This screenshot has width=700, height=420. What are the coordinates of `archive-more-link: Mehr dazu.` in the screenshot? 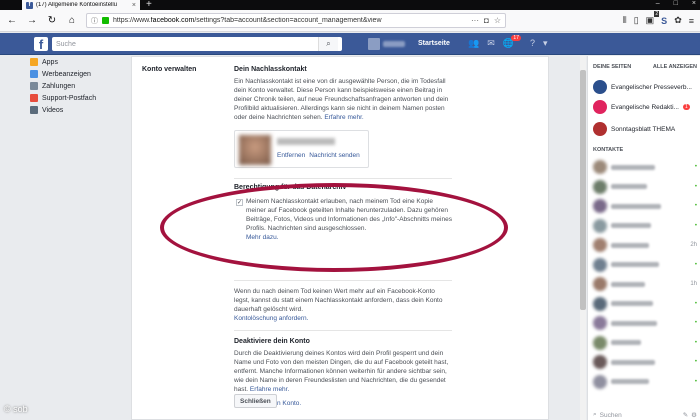 It's located at (262, 237).